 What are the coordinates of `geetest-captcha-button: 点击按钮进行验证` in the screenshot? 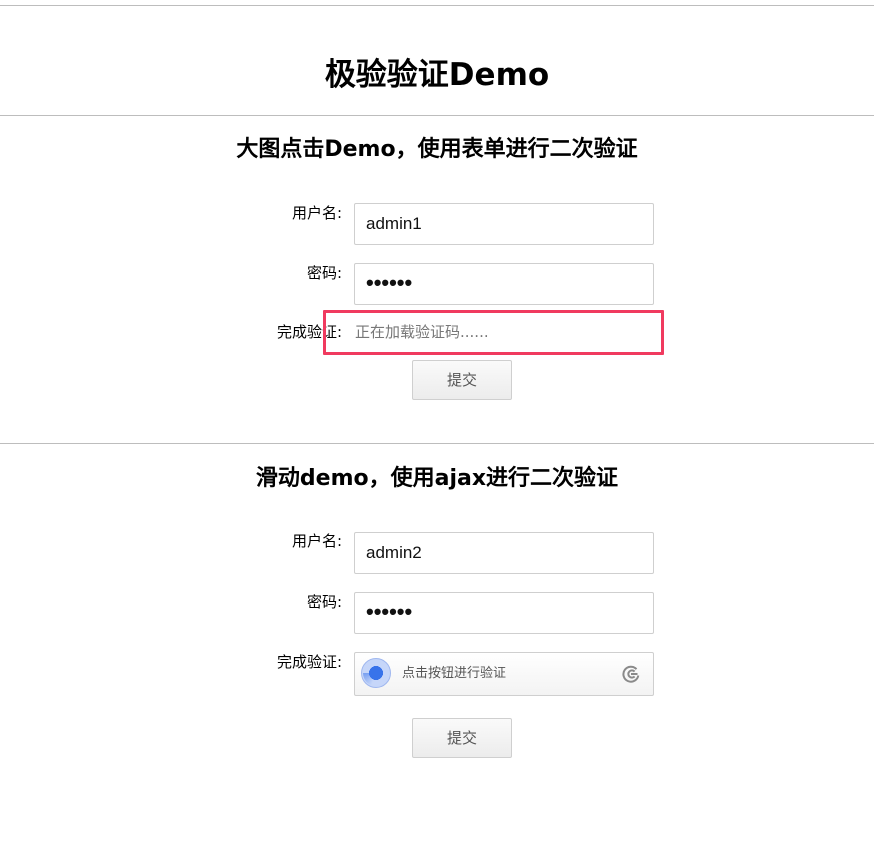 It's located at (504, 674).